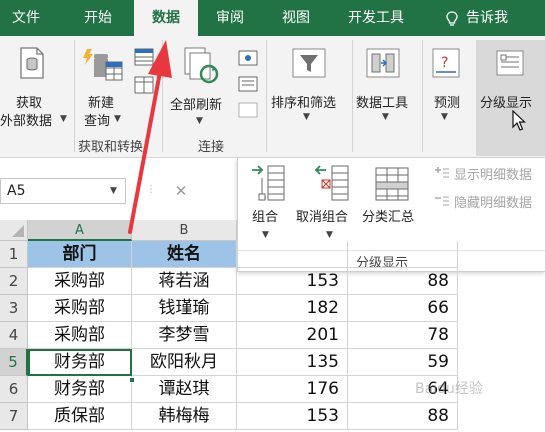  I want to click on data-tools-icon, so click(383, 63).